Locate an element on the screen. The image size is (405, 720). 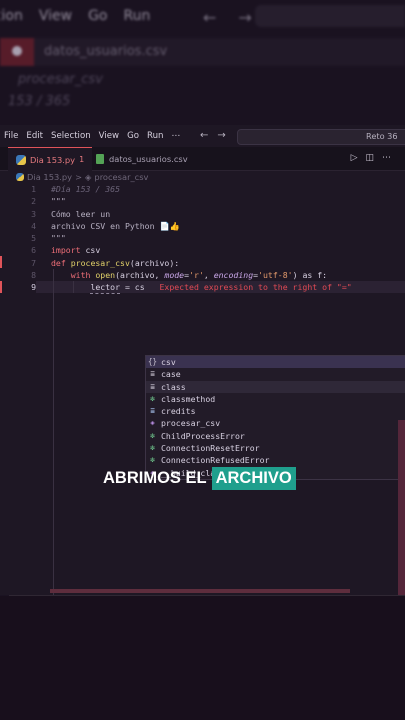
code-text: (archivo, is located at coordinates (140, 275).